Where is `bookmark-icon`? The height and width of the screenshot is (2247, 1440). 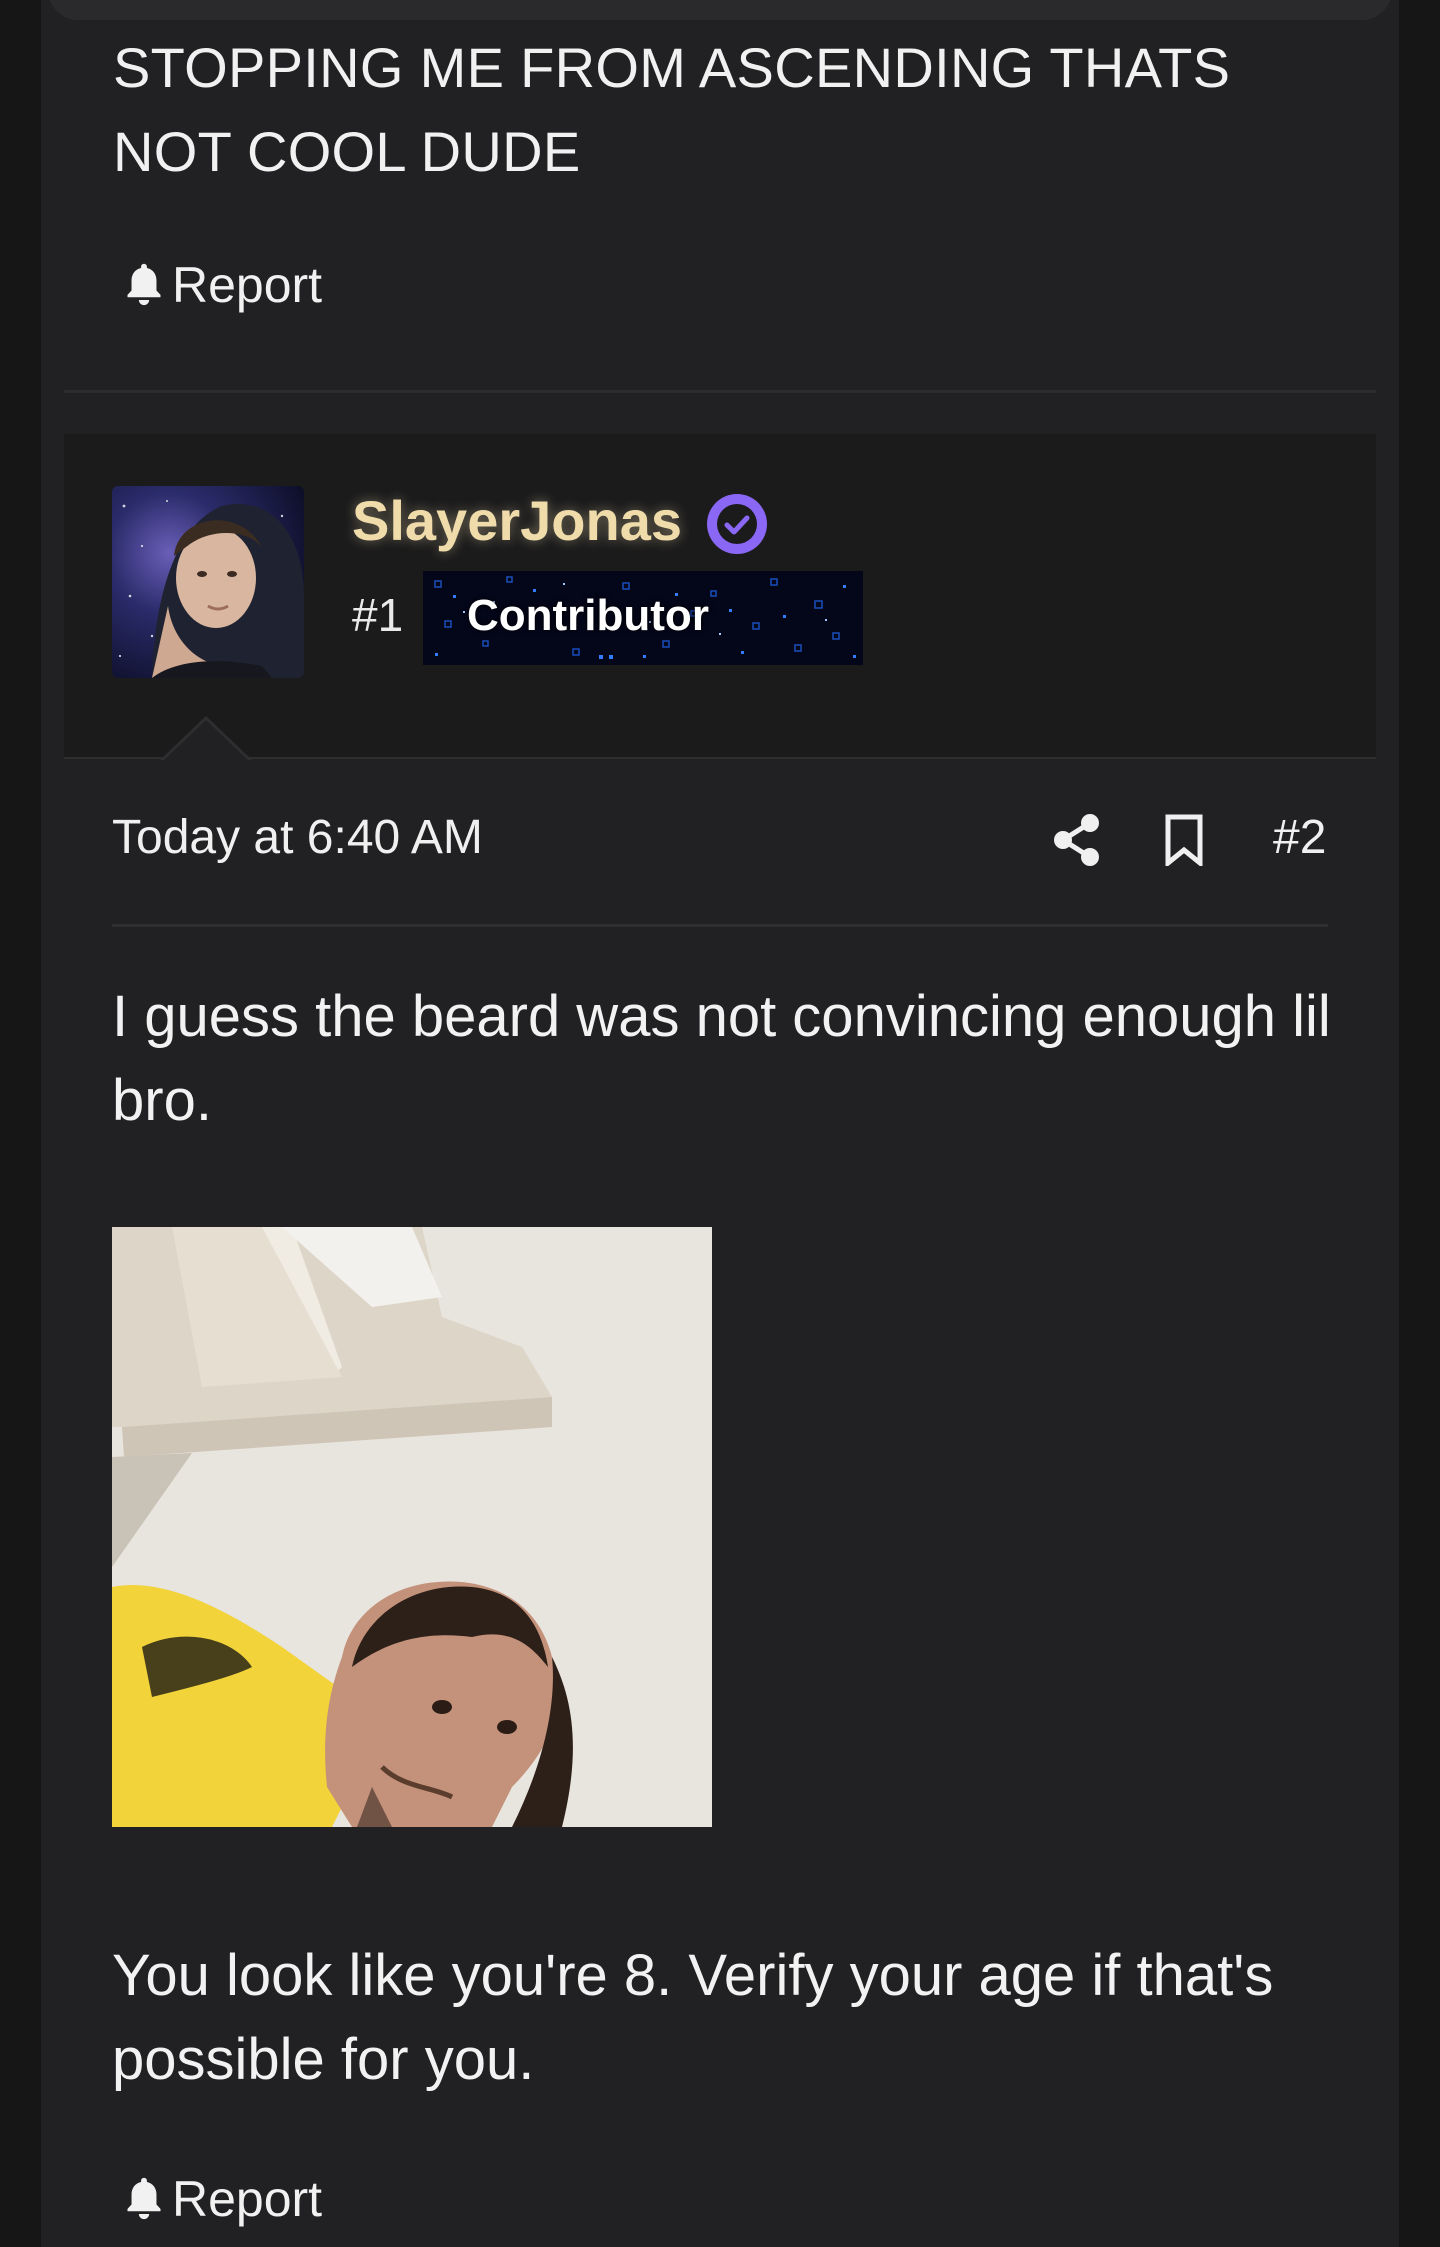
bookmark-icon is located at coordinates (1184, 840).